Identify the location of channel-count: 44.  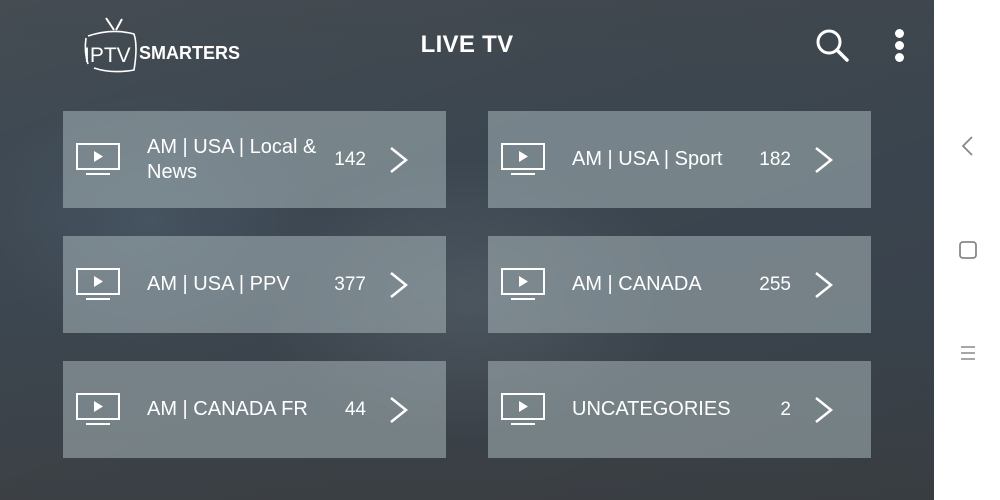
(355, 409).